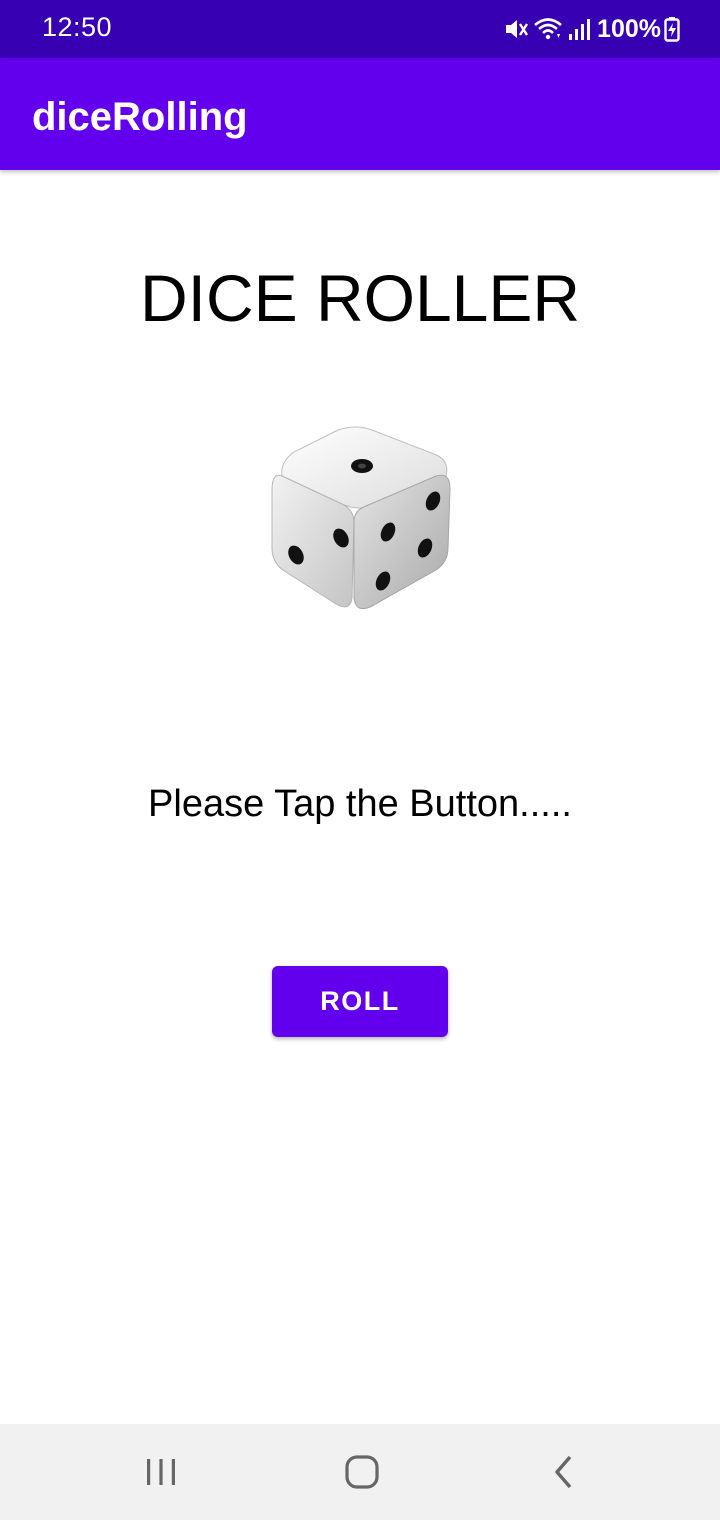 Image resolution: width=720 pixels, height=1520 pixels. What do you see at coordinates (140, 117) in the screenshot?
I see `app-title: diceRolling` at bounding box center [140, 117].